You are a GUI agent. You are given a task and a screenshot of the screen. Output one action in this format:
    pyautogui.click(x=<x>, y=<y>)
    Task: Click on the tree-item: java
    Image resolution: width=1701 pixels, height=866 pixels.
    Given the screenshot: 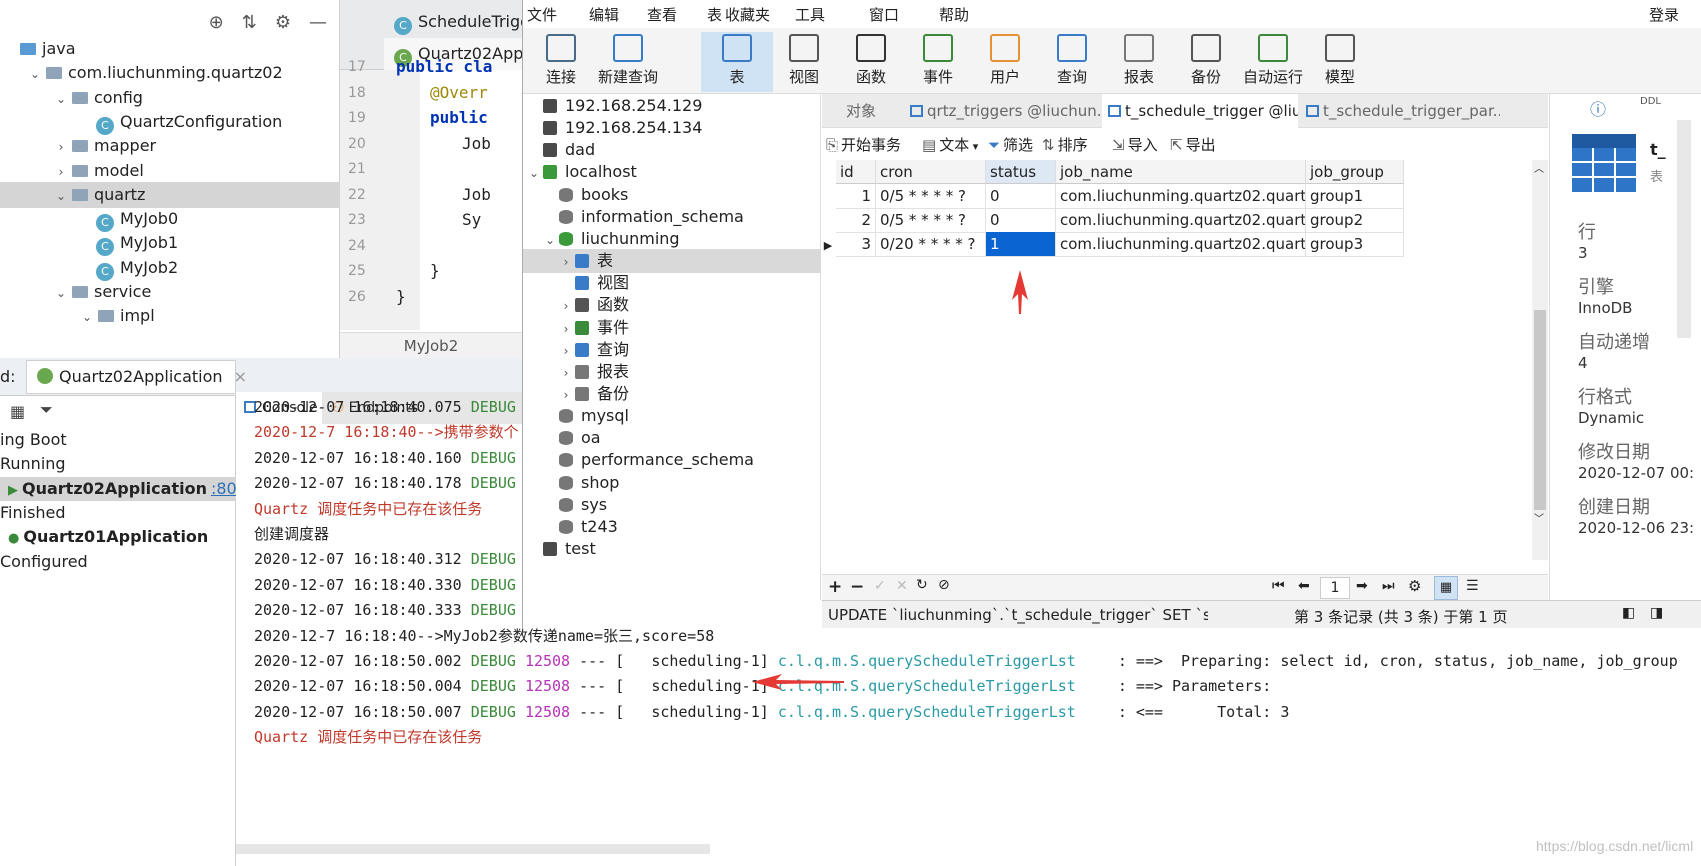 What is the action you would take?
    pyautogui.click(x=38, y=49)
    